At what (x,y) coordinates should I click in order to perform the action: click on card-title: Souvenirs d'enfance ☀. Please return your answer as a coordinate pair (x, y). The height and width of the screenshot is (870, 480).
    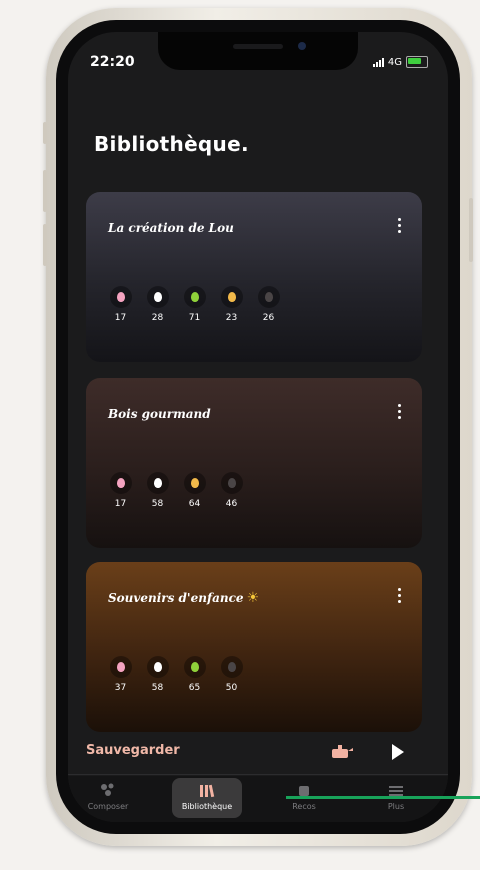
    Looking at the image, I should click on (184, 598).